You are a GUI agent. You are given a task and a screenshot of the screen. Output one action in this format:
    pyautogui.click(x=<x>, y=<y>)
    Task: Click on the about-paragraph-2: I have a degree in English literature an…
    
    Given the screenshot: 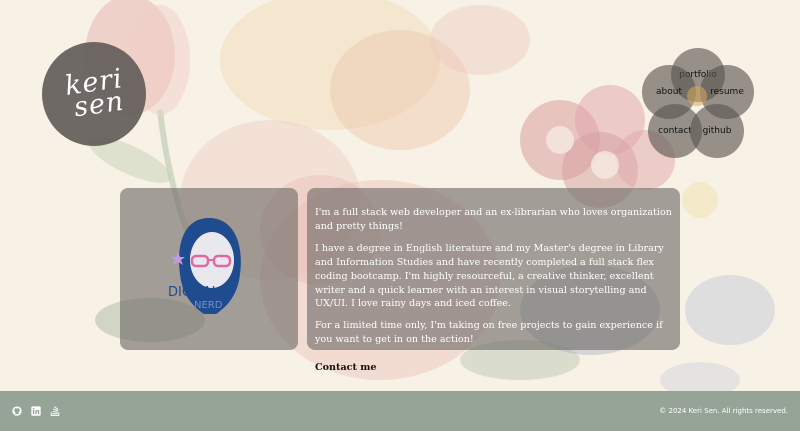 What is the action you would take?
    pyautogui.click(x=489, y=276)
    